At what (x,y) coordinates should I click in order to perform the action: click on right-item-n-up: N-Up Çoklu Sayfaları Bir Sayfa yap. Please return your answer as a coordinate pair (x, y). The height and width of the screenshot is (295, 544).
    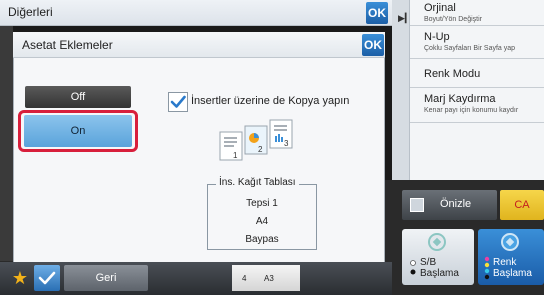
    Looking at the image, I should click on (477, 43).